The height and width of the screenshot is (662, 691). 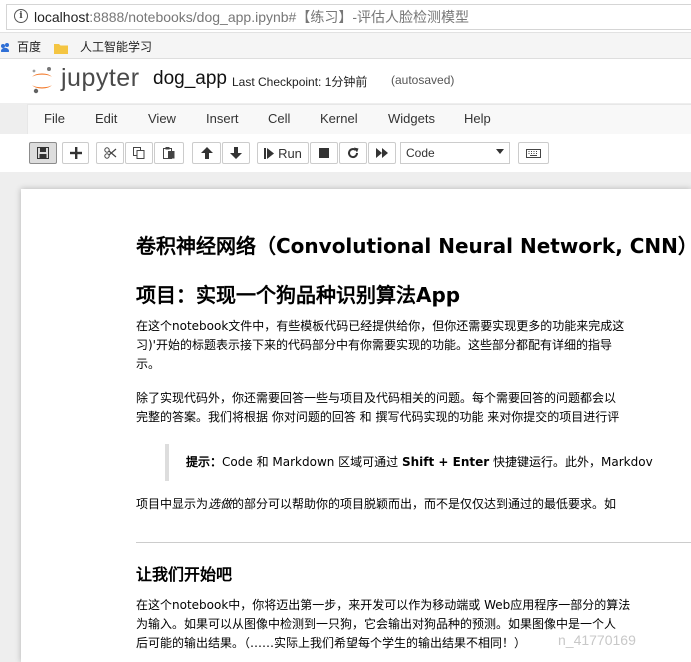 What do you see at coordinates (204, 462) in the screenshot?
I see `tip-label: 提示：` at bounding box center [204, 462].